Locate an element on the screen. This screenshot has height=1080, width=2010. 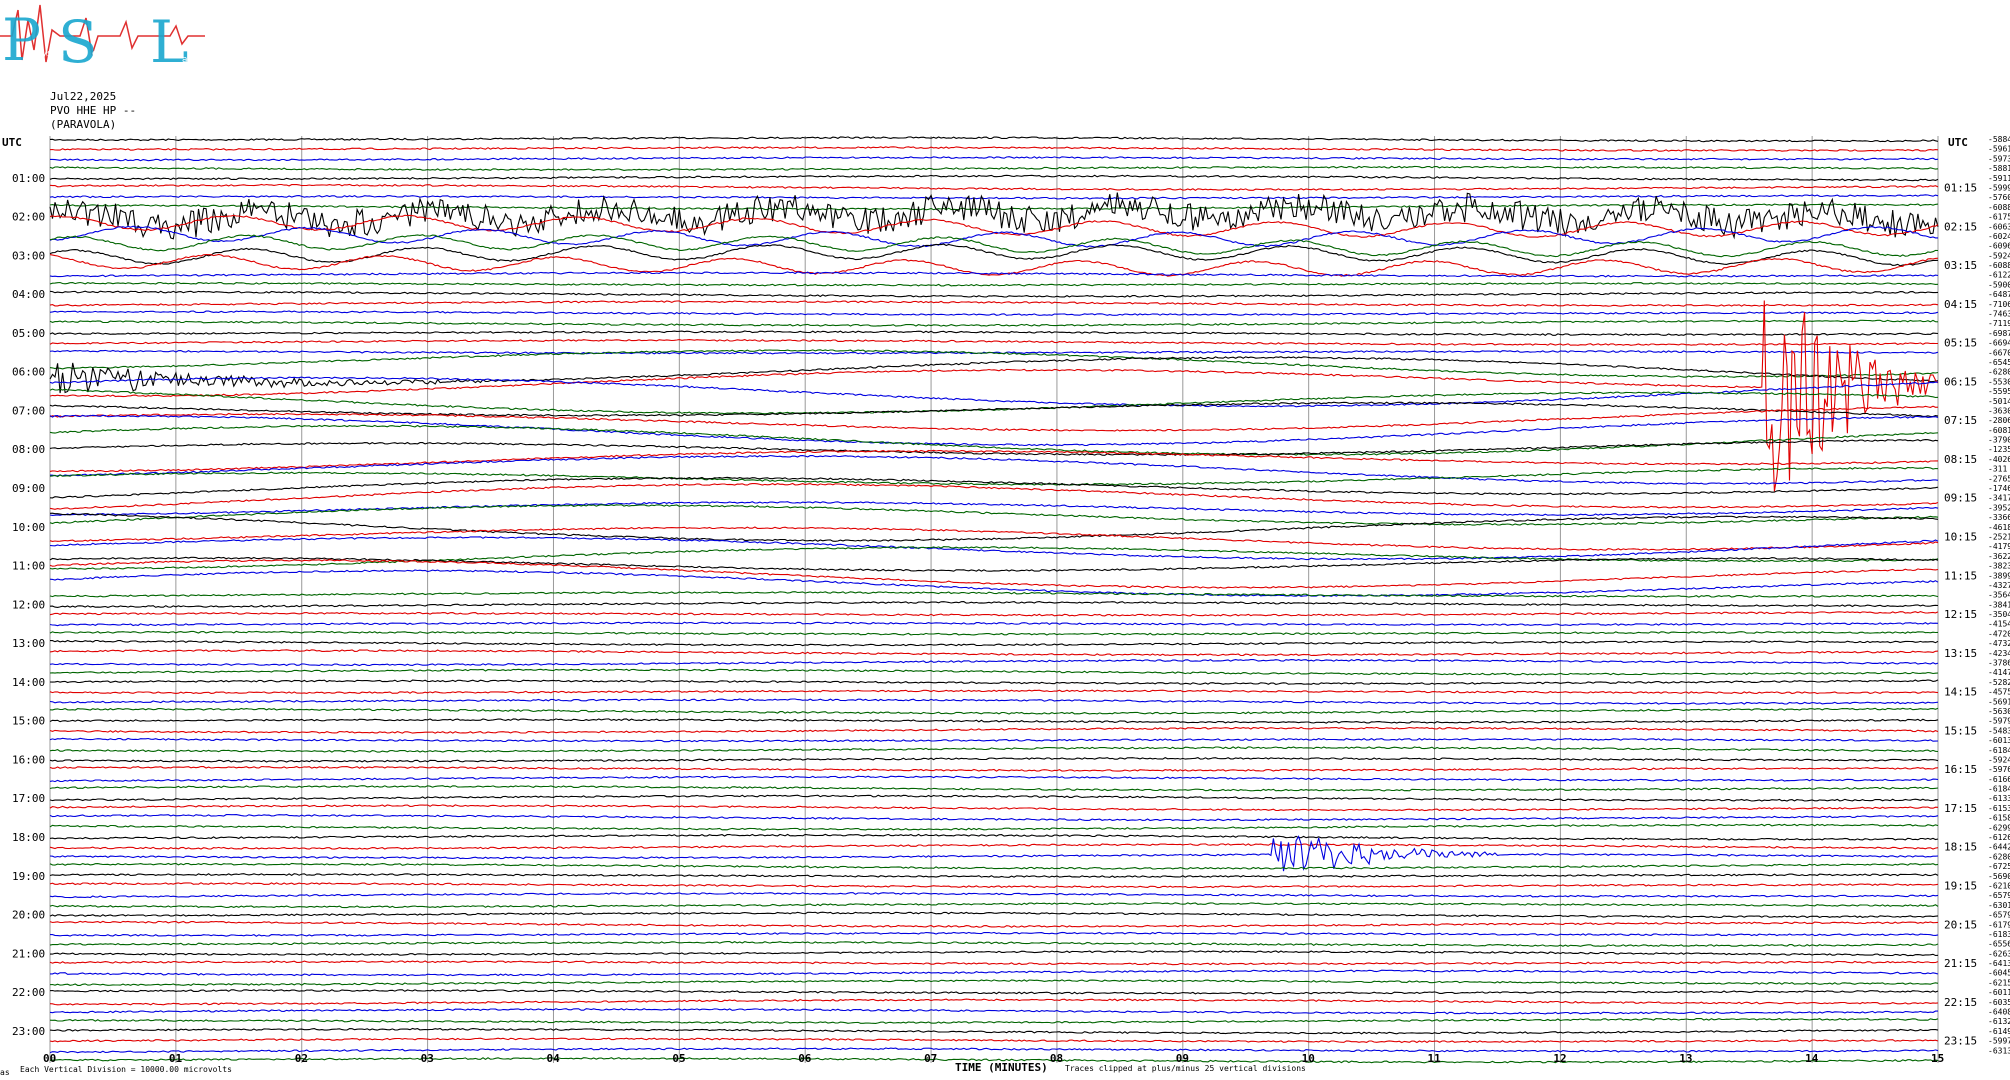
trace-offset-label: -7119 is located at coordinates (1999, 323).